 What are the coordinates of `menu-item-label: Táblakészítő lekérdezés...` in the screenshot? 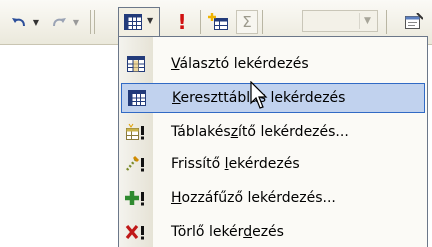 It's located at (260, 132).